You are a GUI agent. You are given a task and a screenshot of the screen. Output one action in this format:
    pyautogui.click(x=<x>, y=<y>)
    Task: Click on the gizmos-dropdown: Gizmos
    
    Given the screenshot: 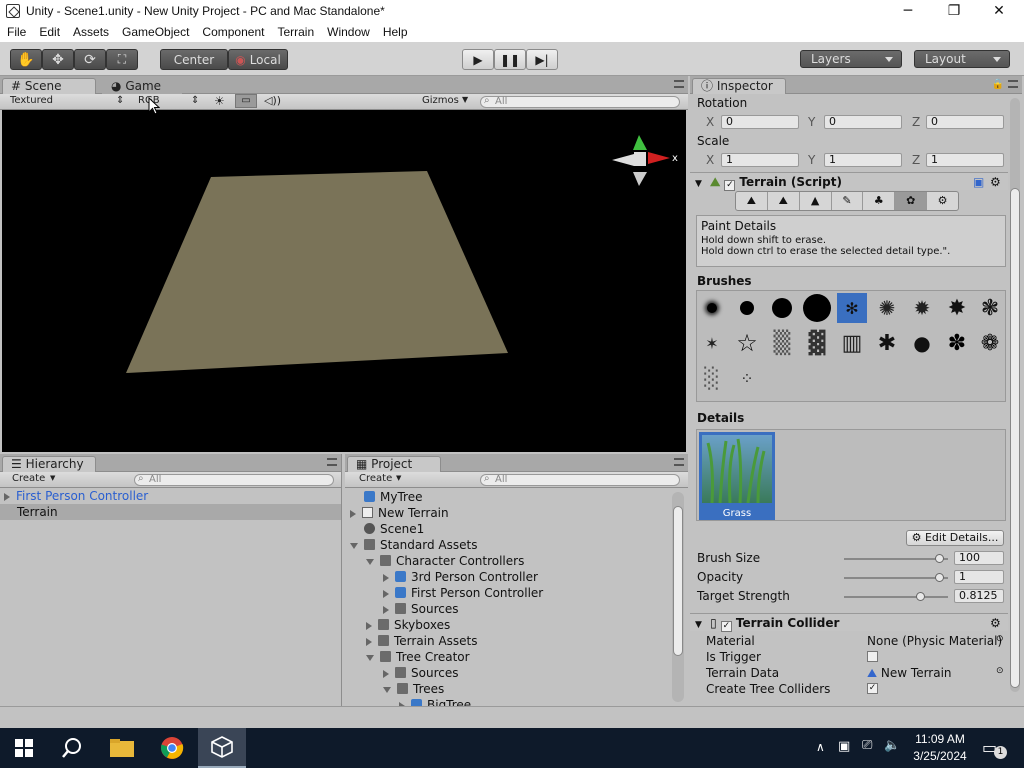 What is the action you would take?
    pyautogui.click(x=440, y=100)
    